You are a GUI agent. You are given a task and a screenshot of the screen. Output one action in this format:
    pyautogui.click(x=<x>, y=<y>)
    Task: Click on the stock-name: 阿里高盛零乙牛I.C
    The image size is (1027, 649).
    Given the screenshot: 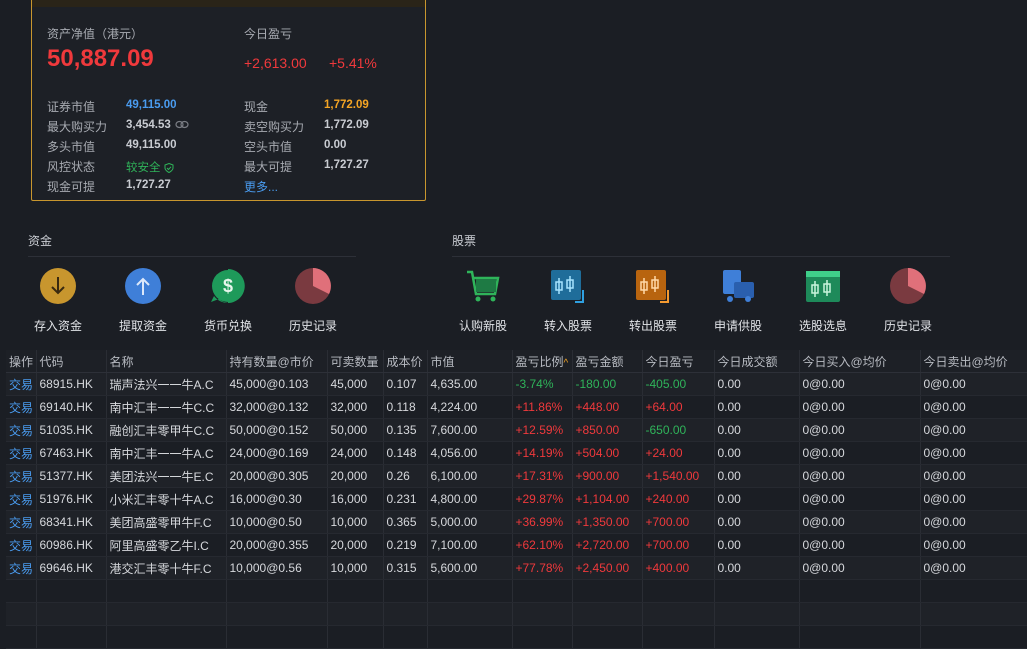 What is the action you would take?
    pyautogui.click(x=166, y=545)
    